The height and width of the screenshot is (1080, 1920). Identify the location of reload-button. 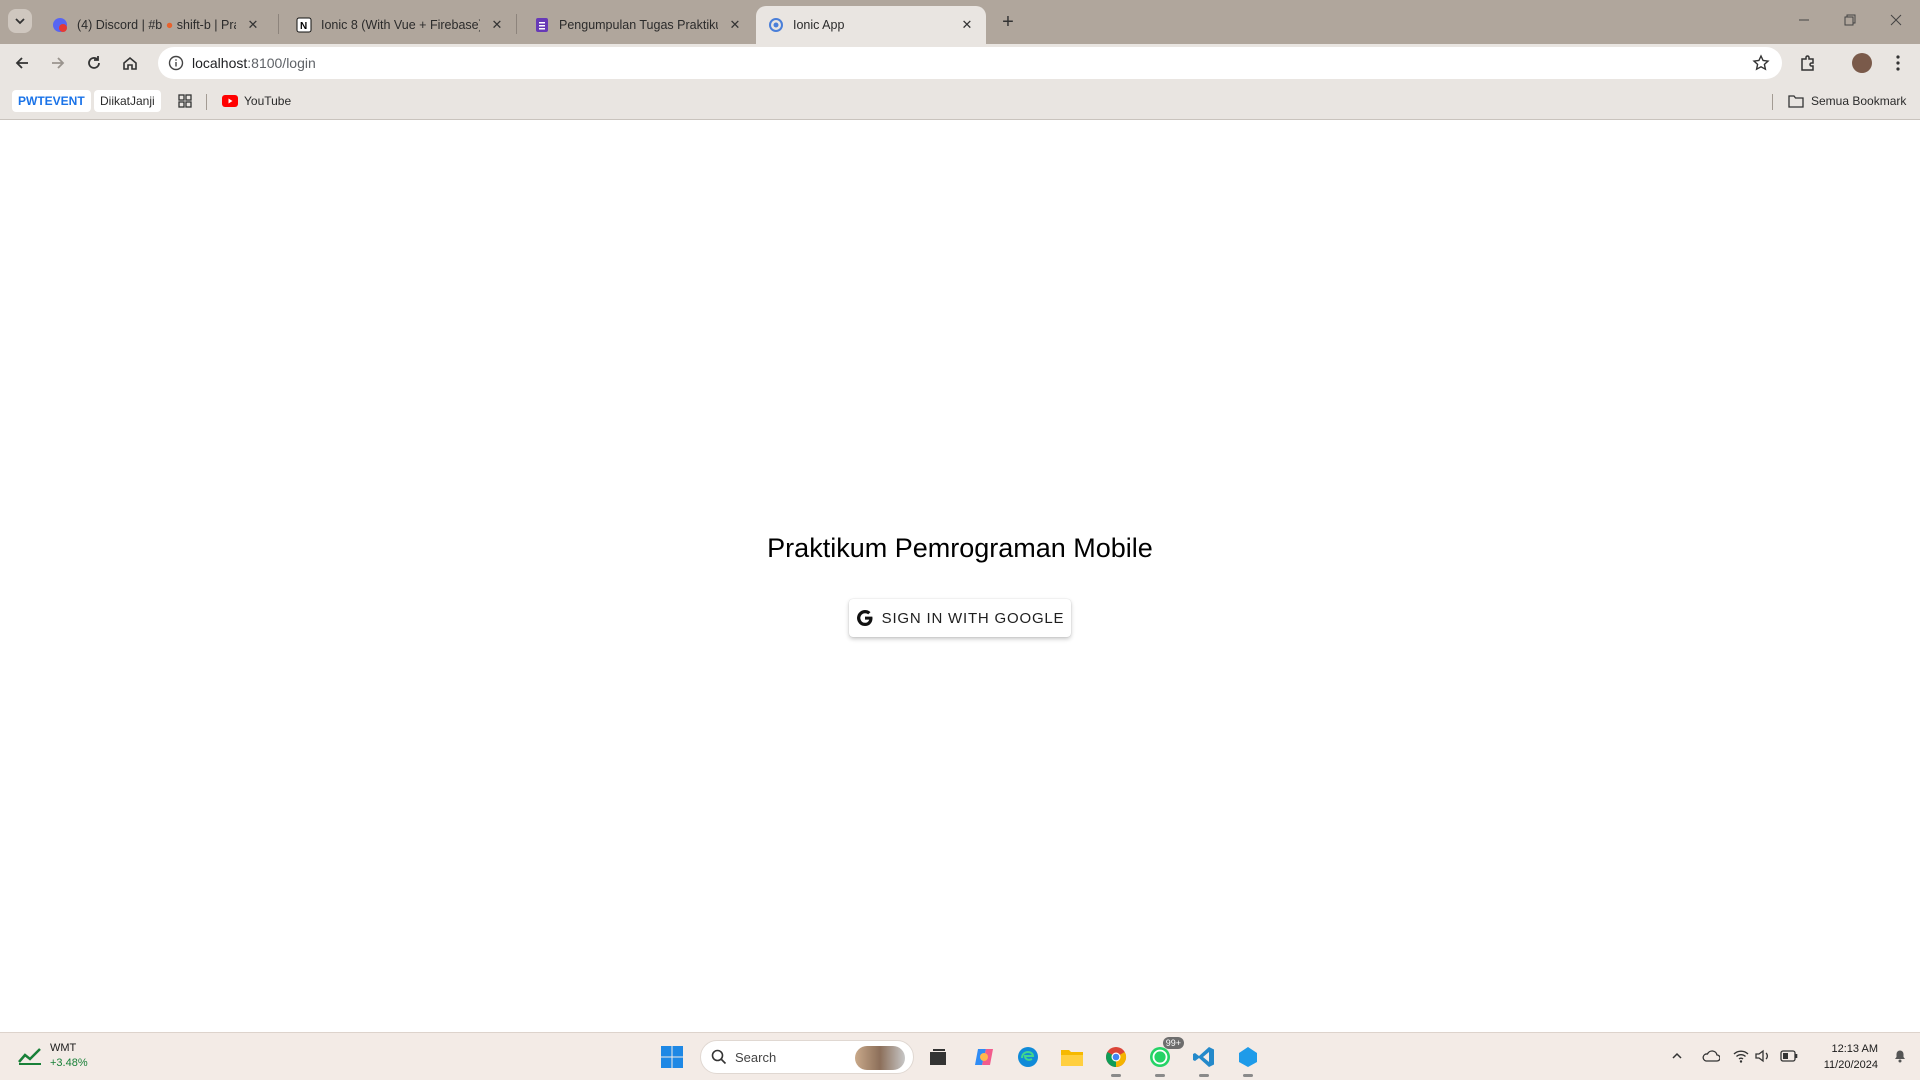
(94, 63).